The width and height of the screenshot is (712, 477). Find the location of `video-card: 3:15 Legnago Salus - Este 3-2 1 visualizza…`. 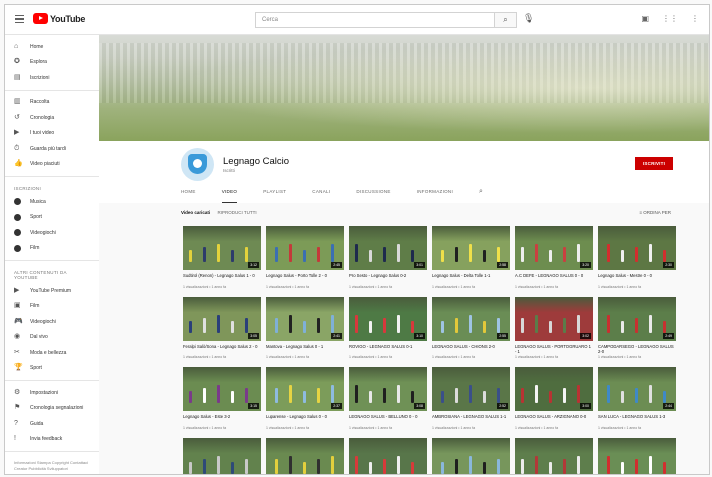

video-card: 3:15 Legnago Salus - Este 3-2 1 visualizza… is located at coordinates (222, 398).